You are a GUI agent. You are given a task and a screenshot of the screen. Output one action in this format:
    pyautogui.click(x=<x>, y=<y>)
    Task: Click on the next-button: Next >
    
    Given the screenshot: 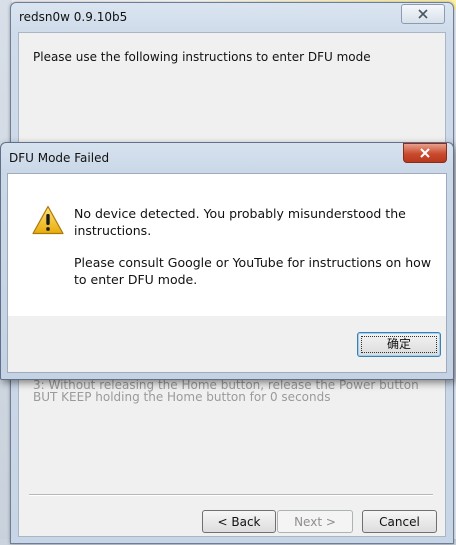 What is the action you would take?
    pyautogui.click(x=315, y=521)
    